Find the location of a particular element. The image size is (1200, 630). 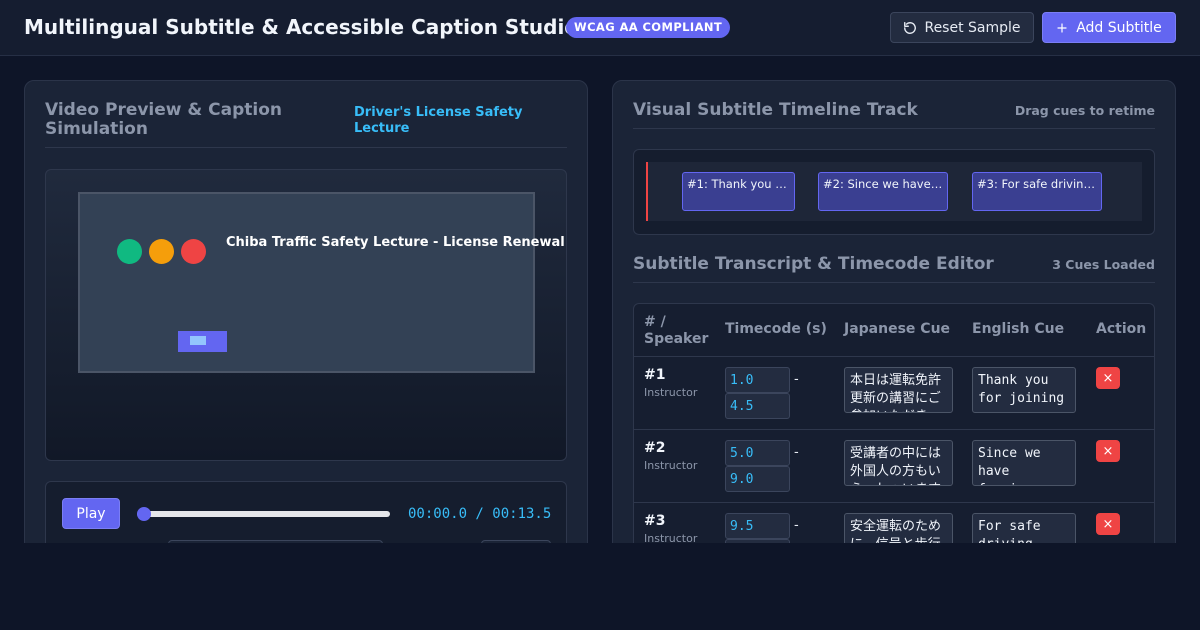

reset-sample-button: Reset Sample is located at coordinates (962, 27).